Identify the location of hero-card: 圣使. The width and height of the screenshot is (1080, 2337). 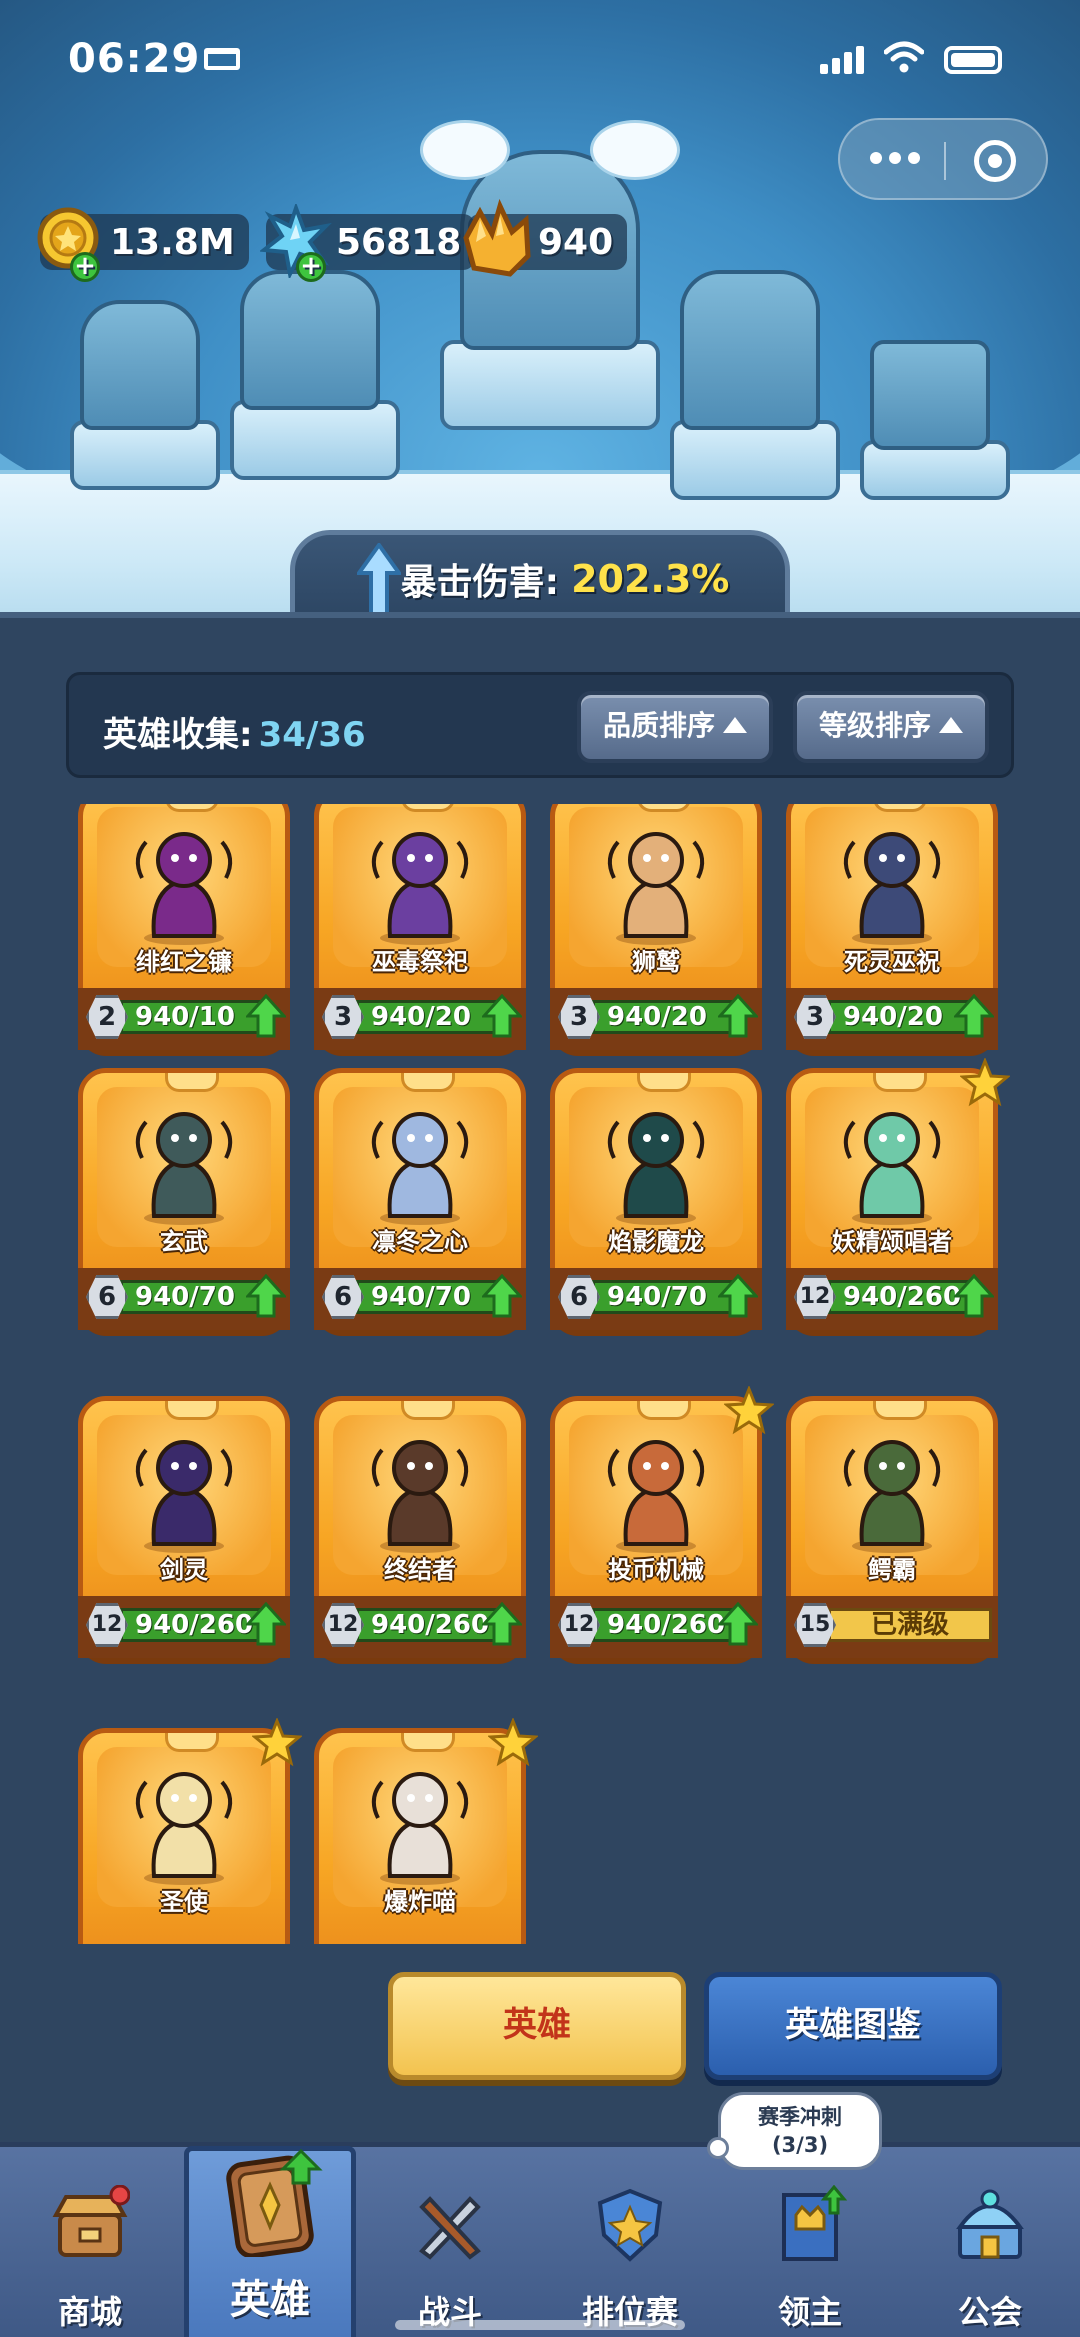
(190, 1831).